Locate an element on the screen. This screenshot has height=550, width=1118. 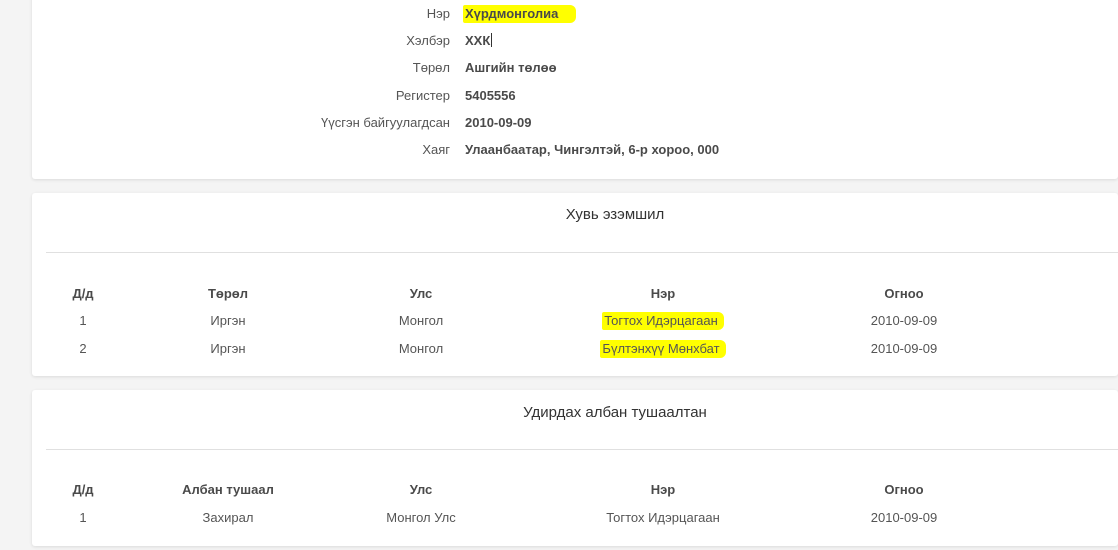
info-row-name: Нэр Хүрдмонголиа is located at coordinates (575, 14).